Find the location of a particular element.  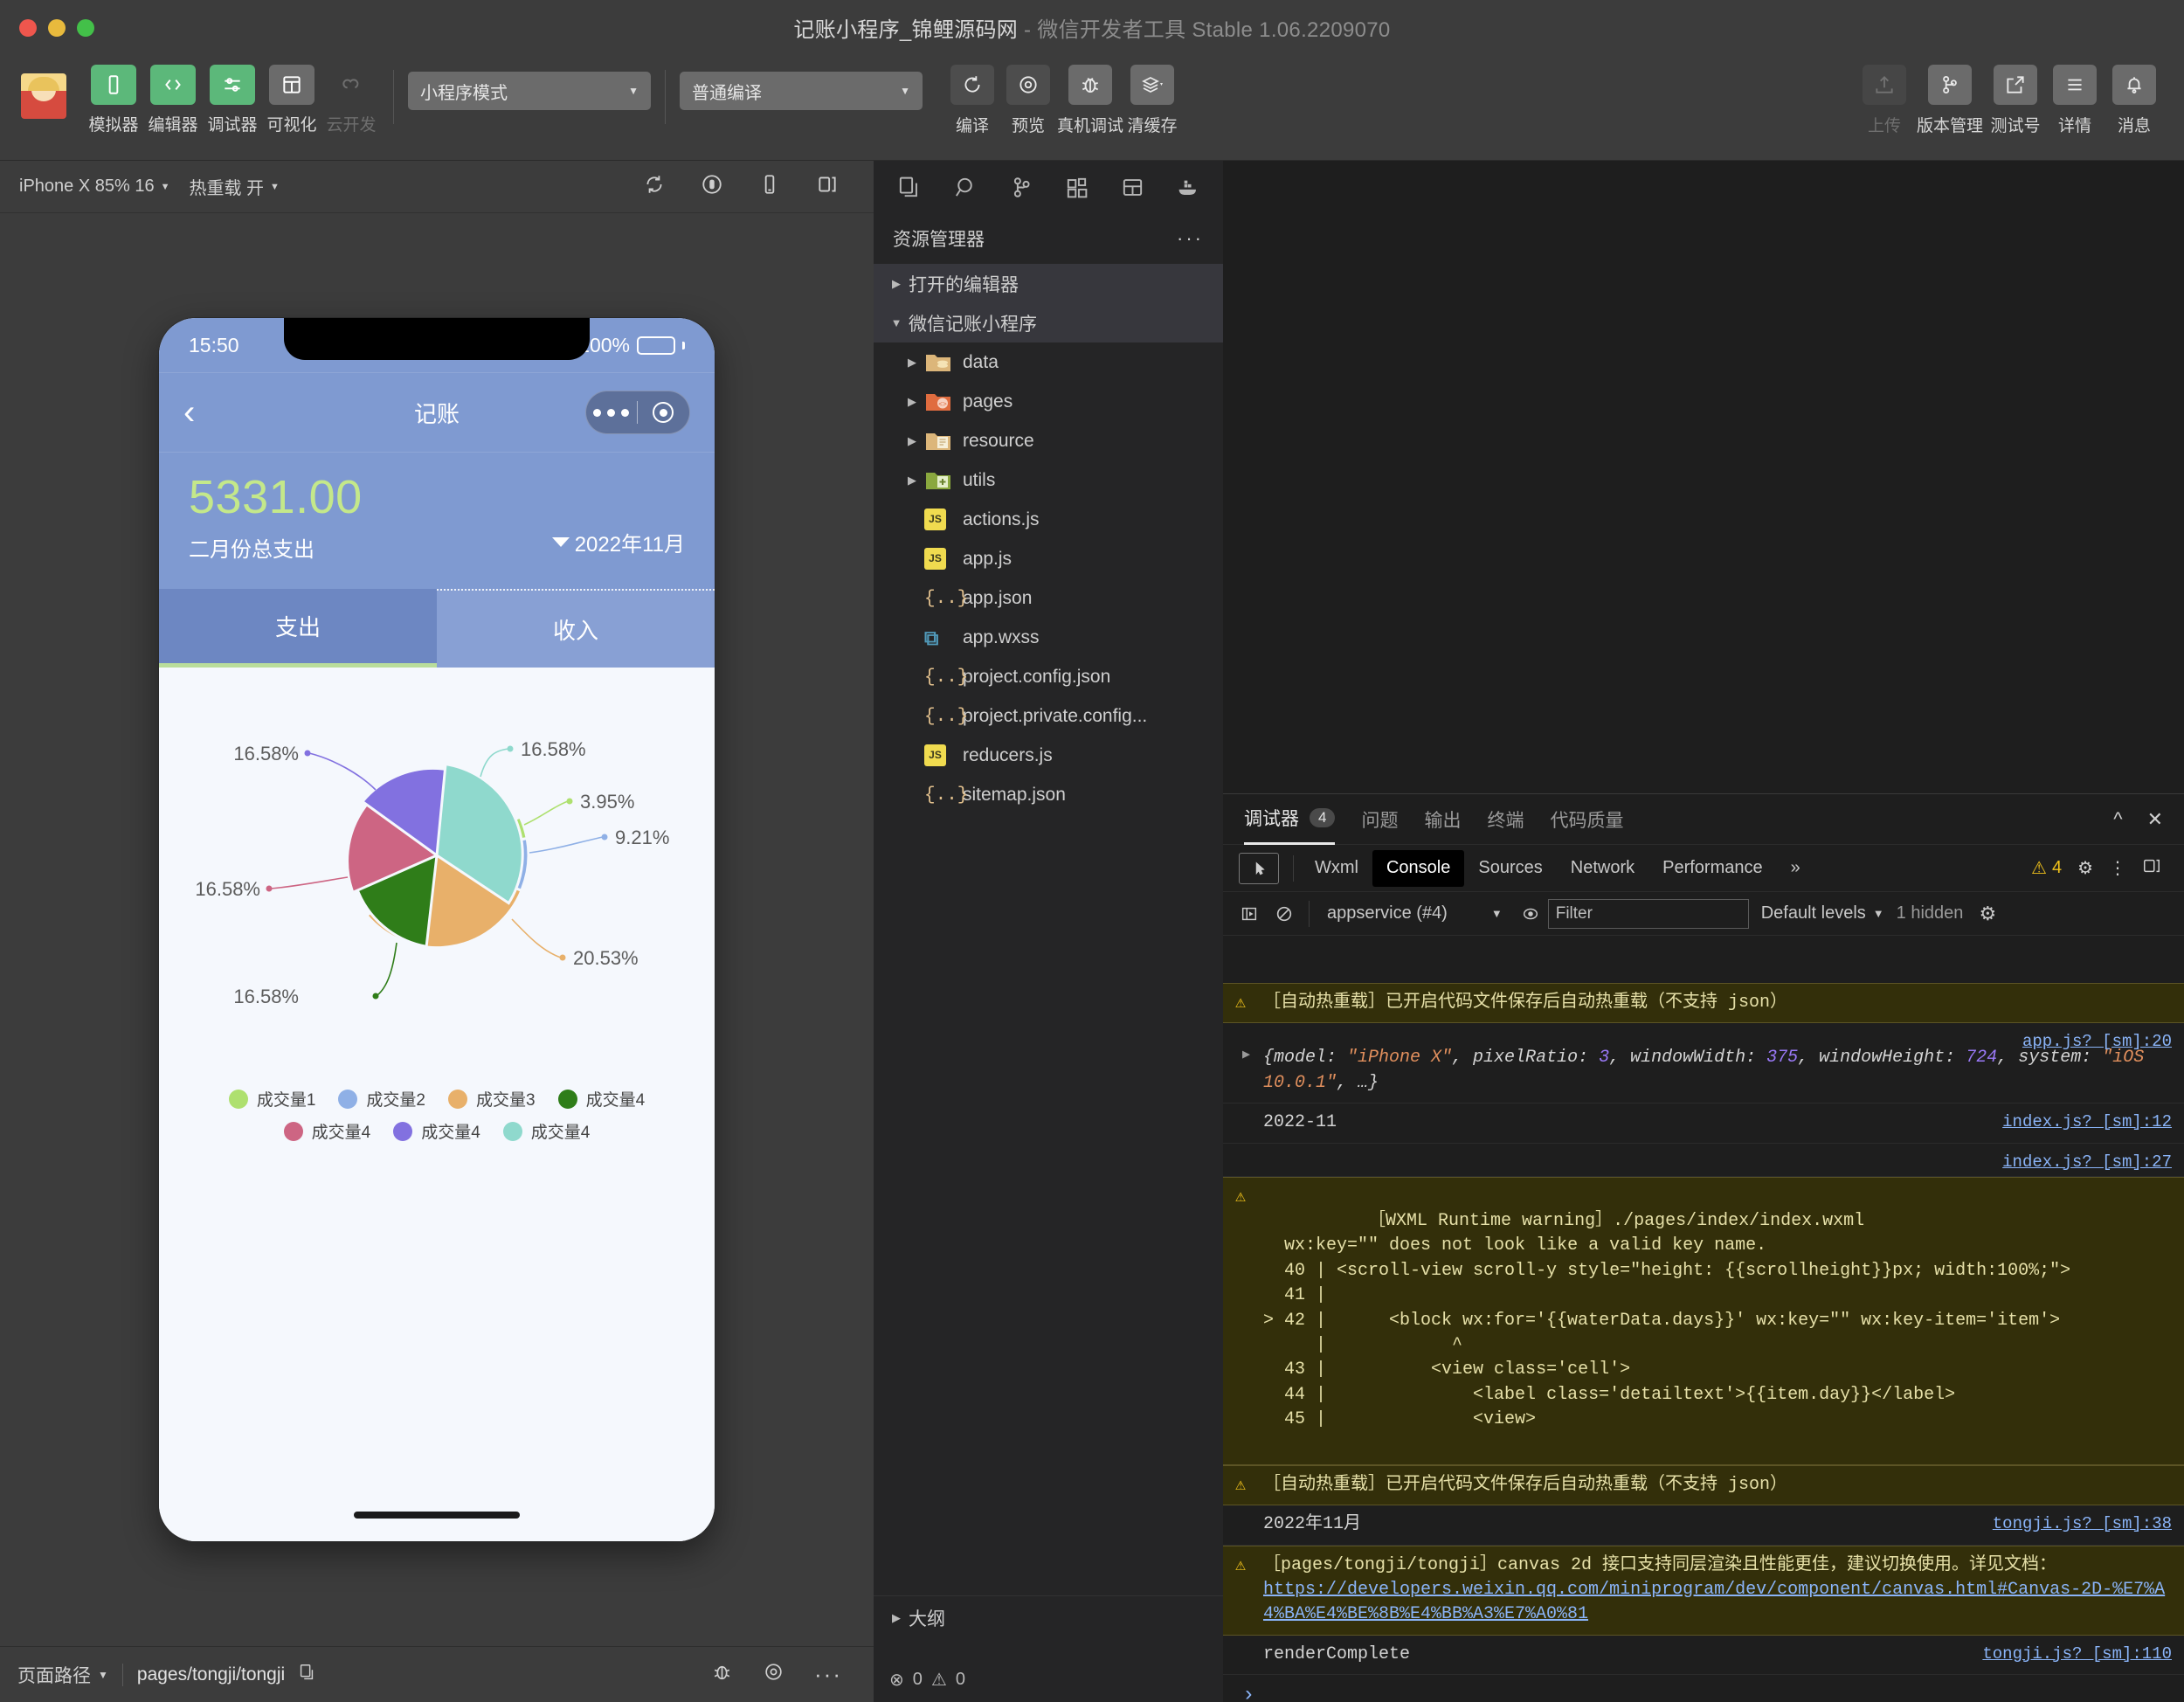

compile-select: 普通编译 ▼ is located at coordinates (801, 91).